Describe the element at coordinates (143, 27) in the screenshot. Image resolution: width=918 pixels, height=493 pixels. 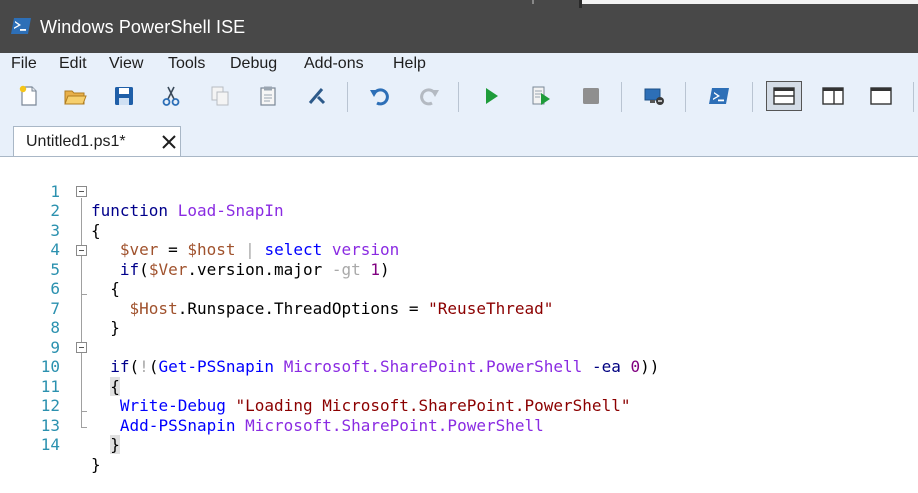
I see `window-title: Windows PowerShell ISE` at that location.